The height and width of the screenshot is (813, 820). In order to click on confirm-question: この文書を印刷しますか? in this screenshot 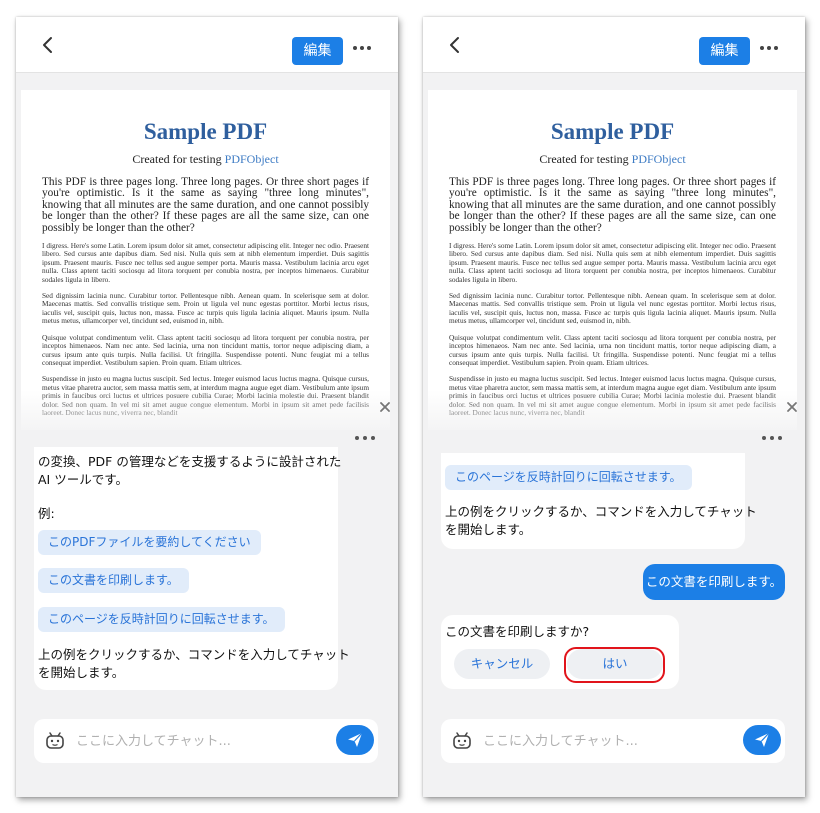, I will do `click(517, 631)`.